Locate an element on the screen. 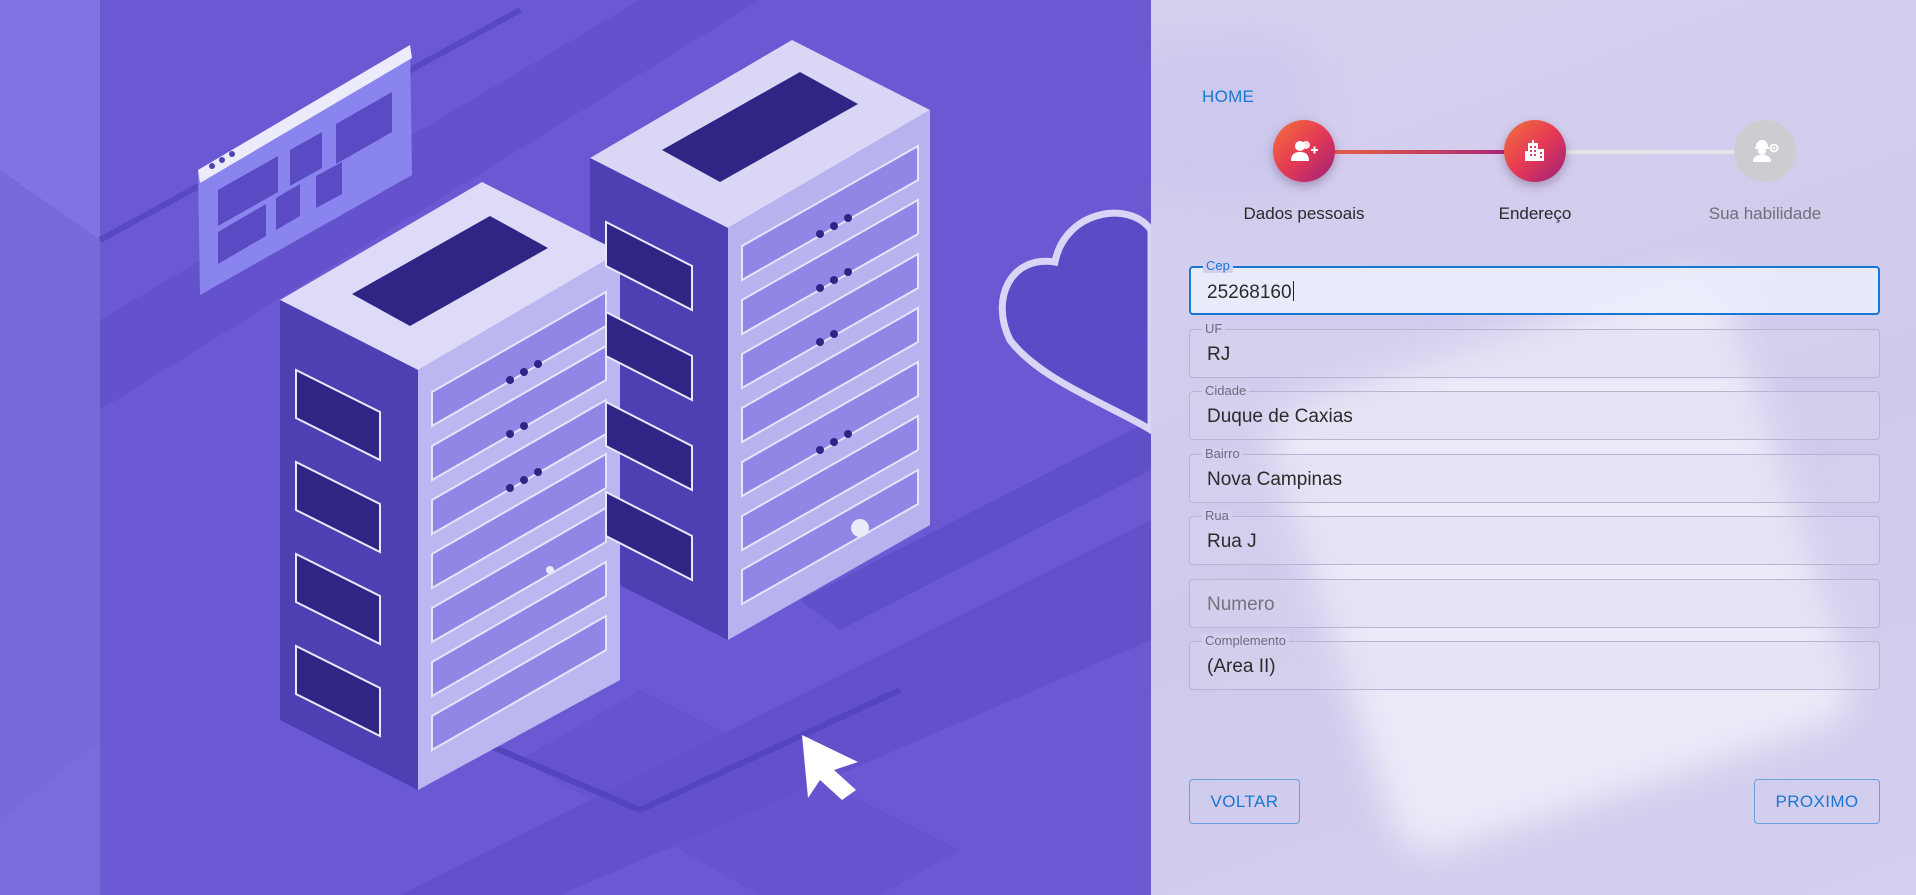 This screenshot has width=1916, height=895. numero-field: Numero is located at coordinates (1534, 603).